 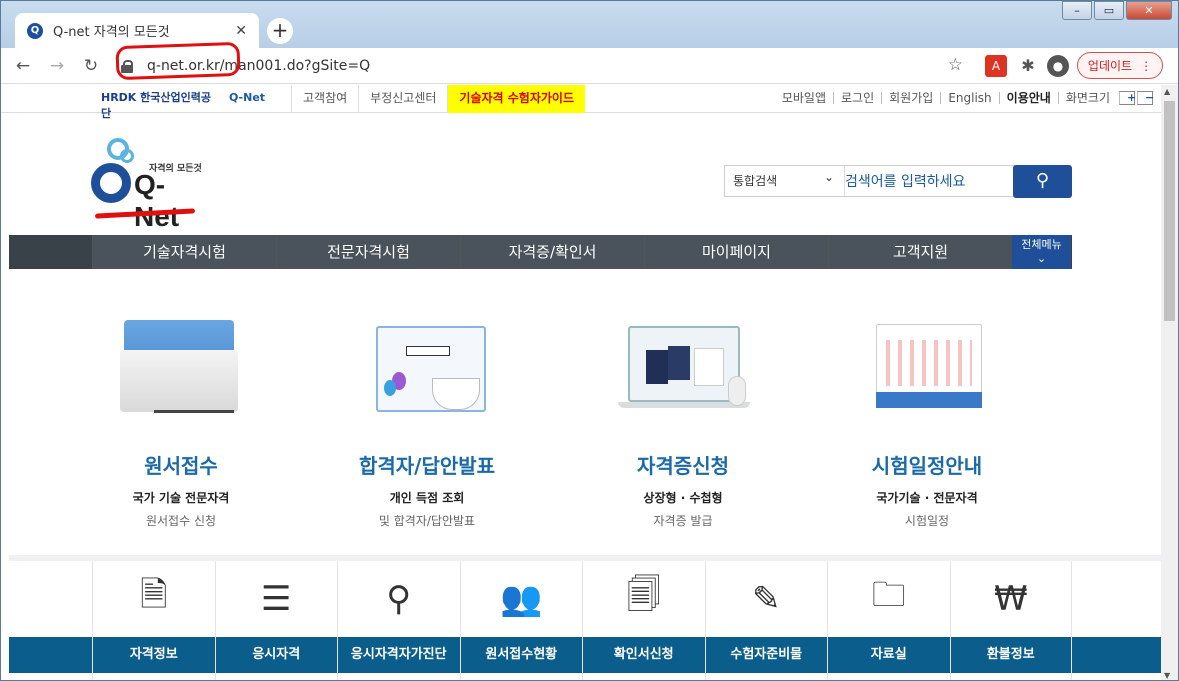 I want to click on profile-avatar-icon: ●, so click(x=1058, y=66).